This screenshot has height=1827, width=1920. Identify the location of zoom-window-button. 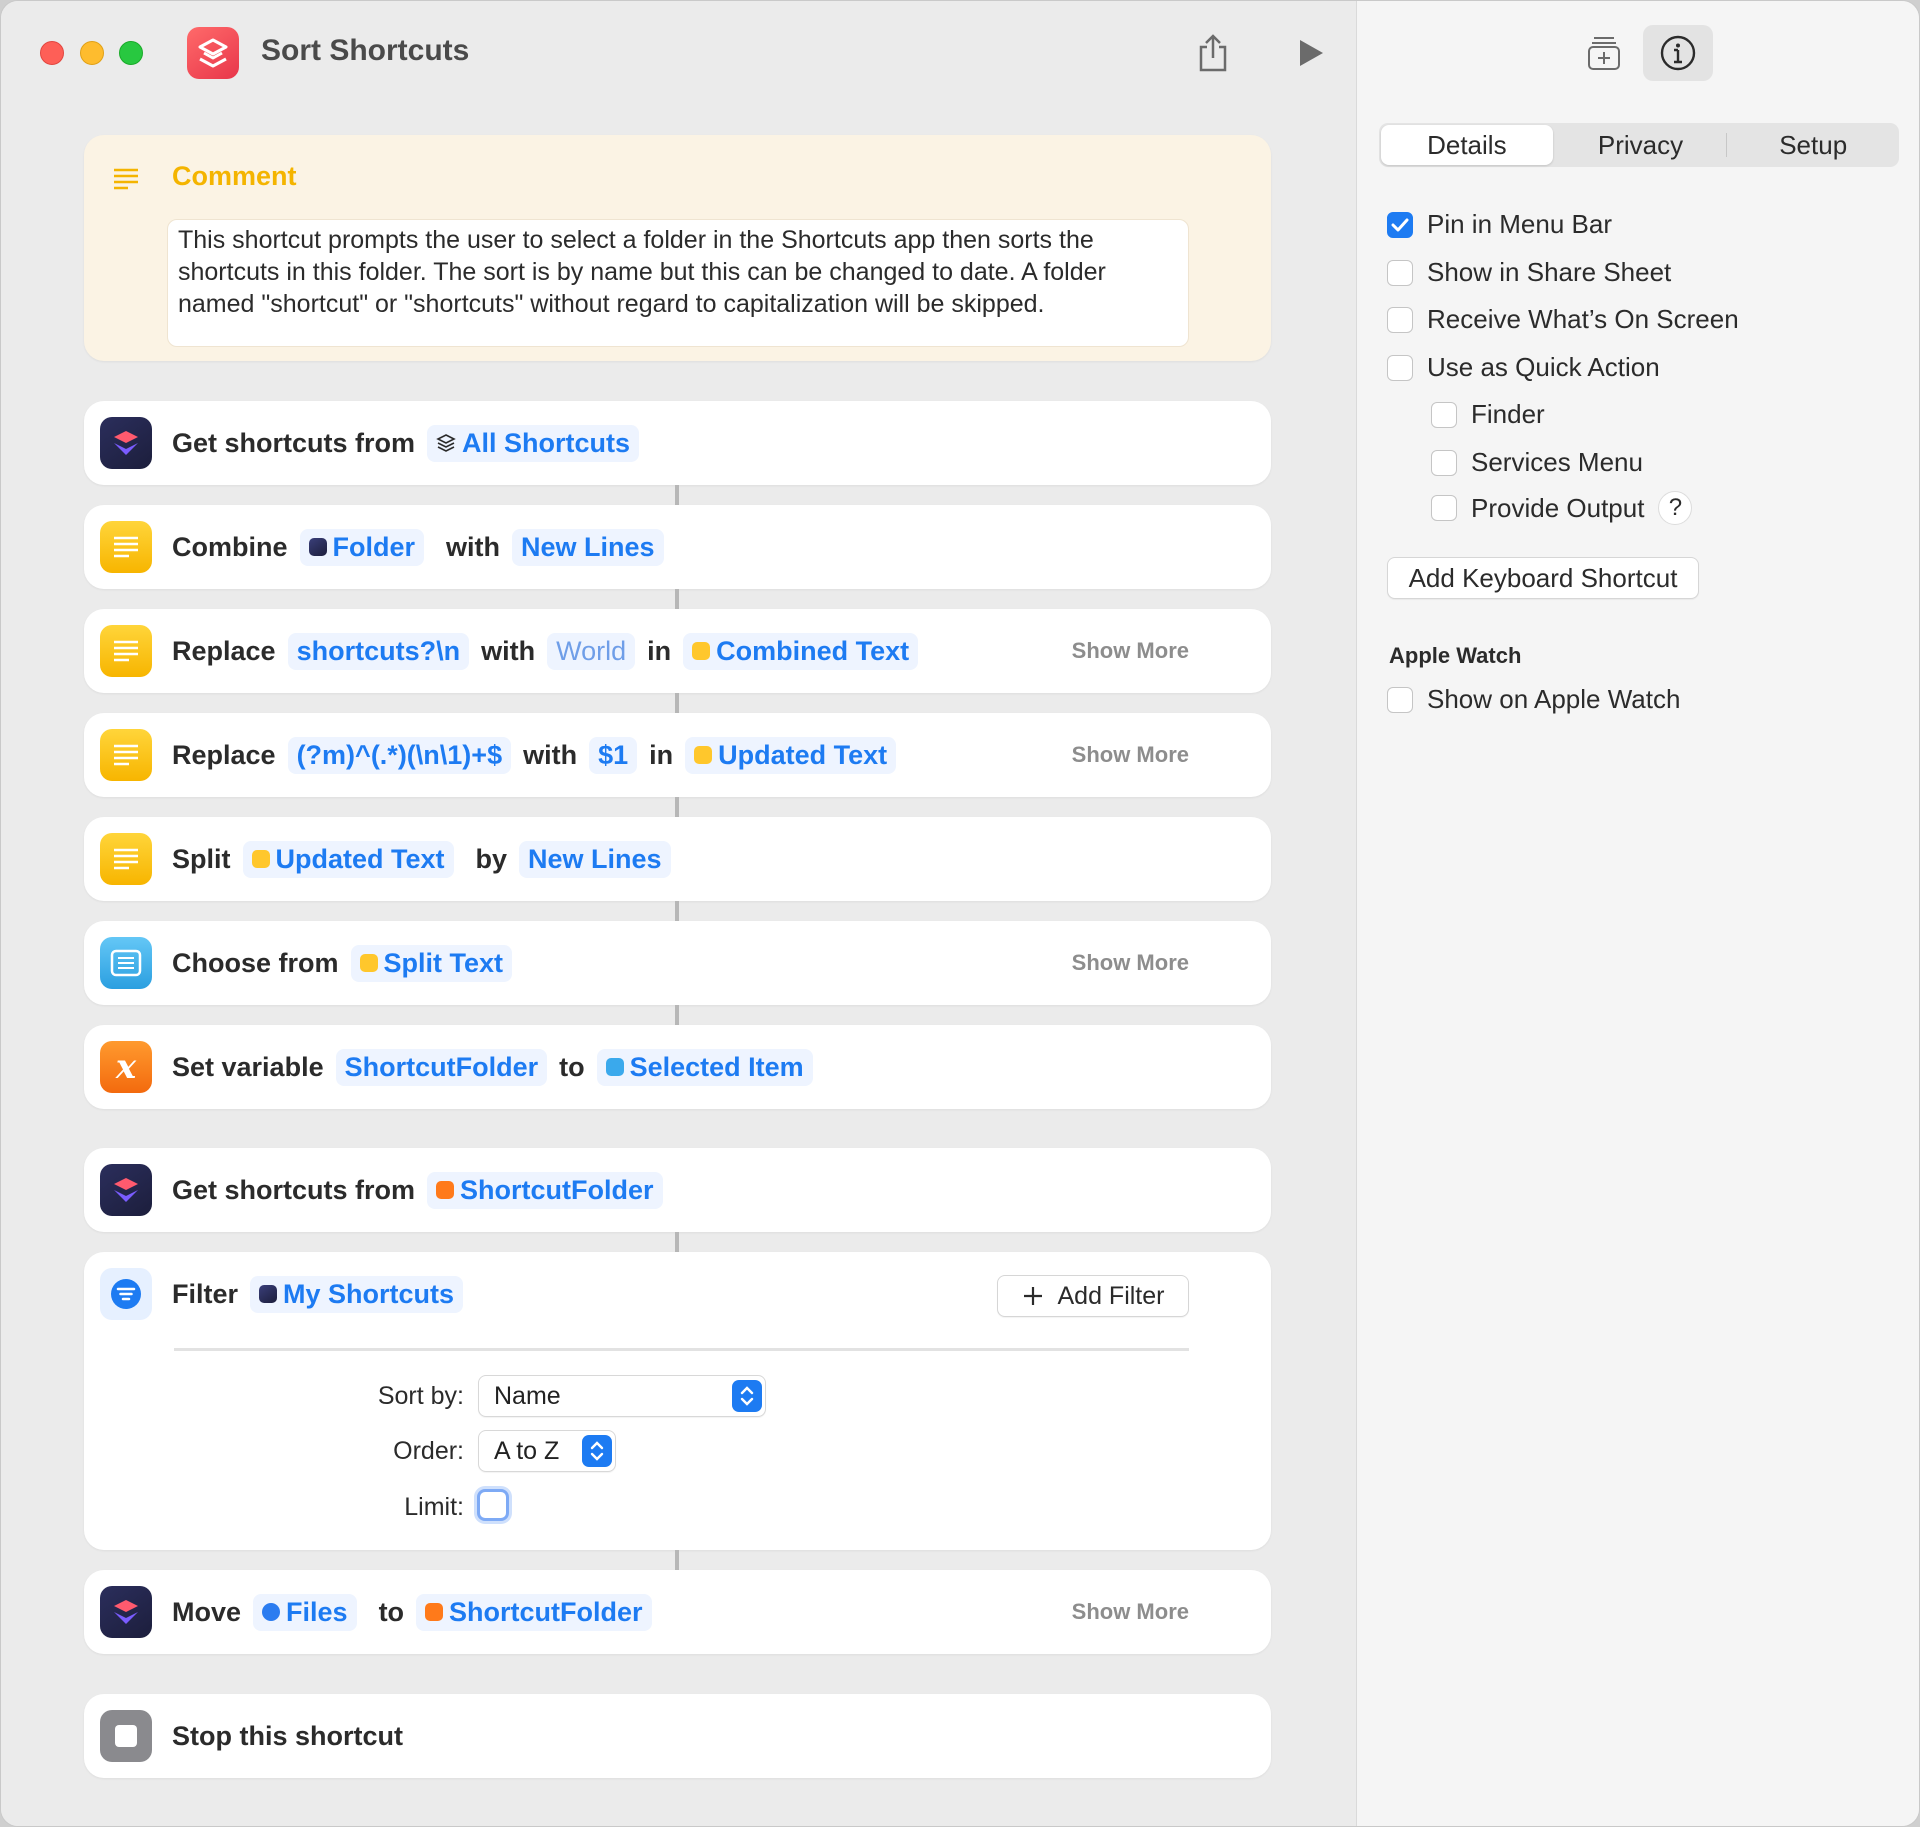
(131, 53).